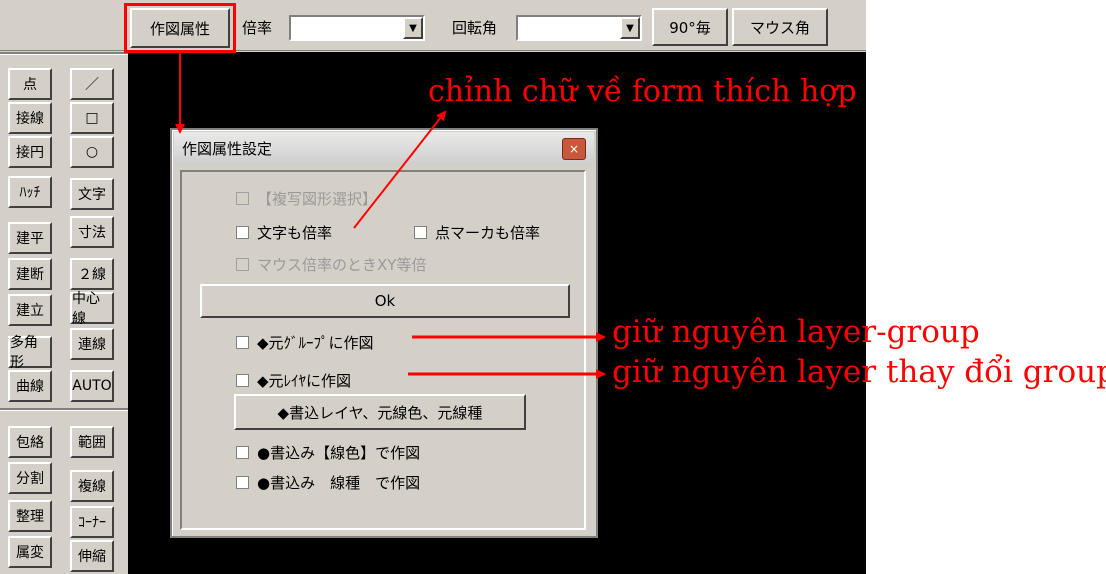 The width and height of the screenshot is (1106, 574). Describe the element at coordinates (796, 332) in the screenshot. I see `annotation-keep-layer-group: giữ nguyên layer-group` at that location.